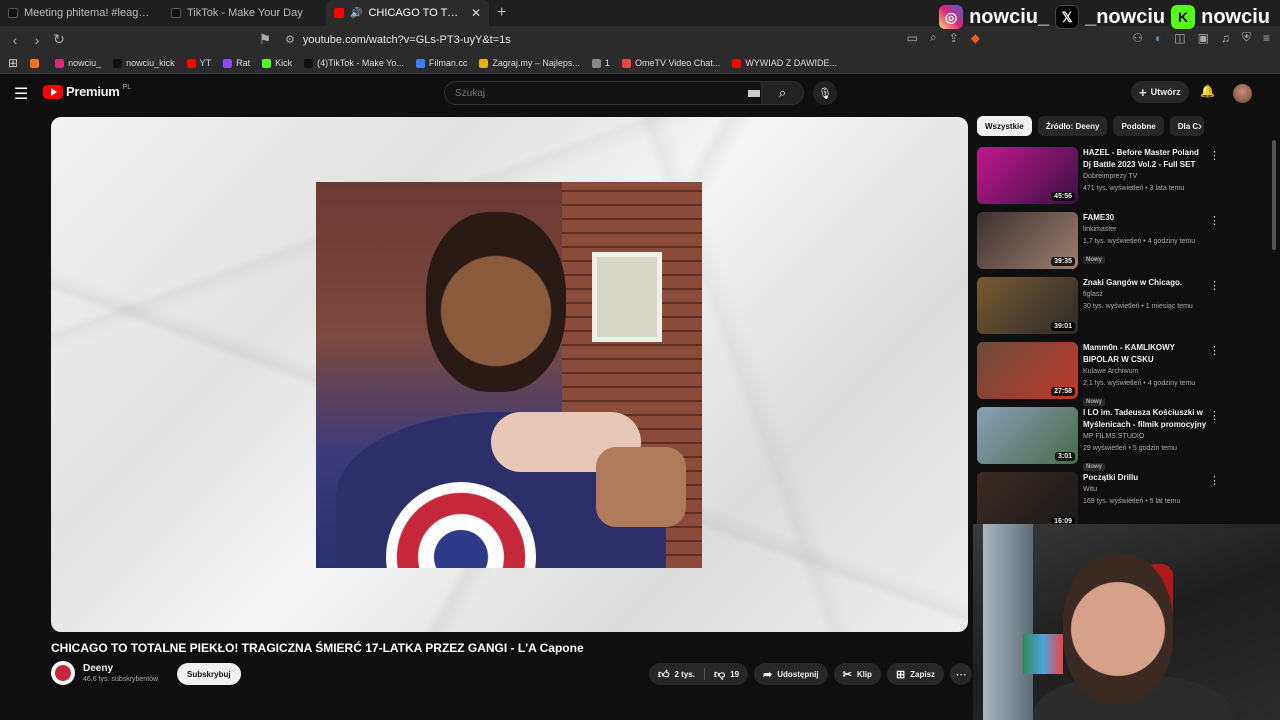  Describe the element at coordinates (36, 63) in the screenshot. I see `bookmark-item` at that location.